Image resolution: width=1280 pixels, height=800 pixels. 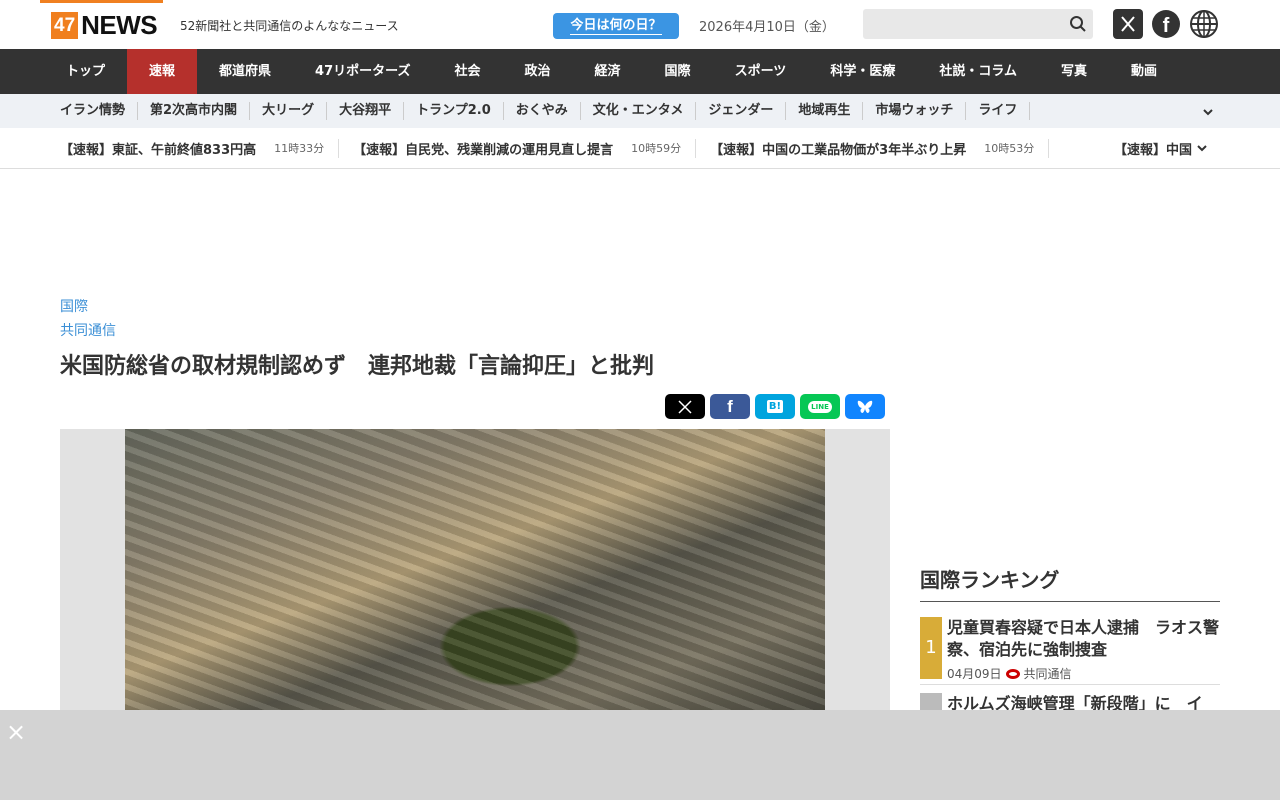 I want to click on ticker-item: 【速報】自民党、残業削減の運用見直し提言 10時59分, so click(x=525, y=148).